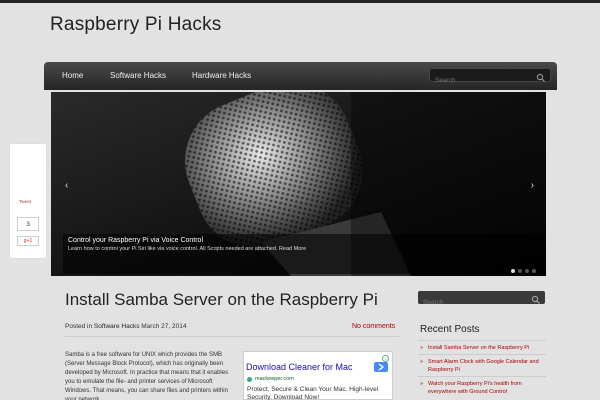 Image resolution: width=600 pixels, height=400 pixels. I want to click on post-meta: Posted in Software Hacks March 27, 2014, so click(125, 326).